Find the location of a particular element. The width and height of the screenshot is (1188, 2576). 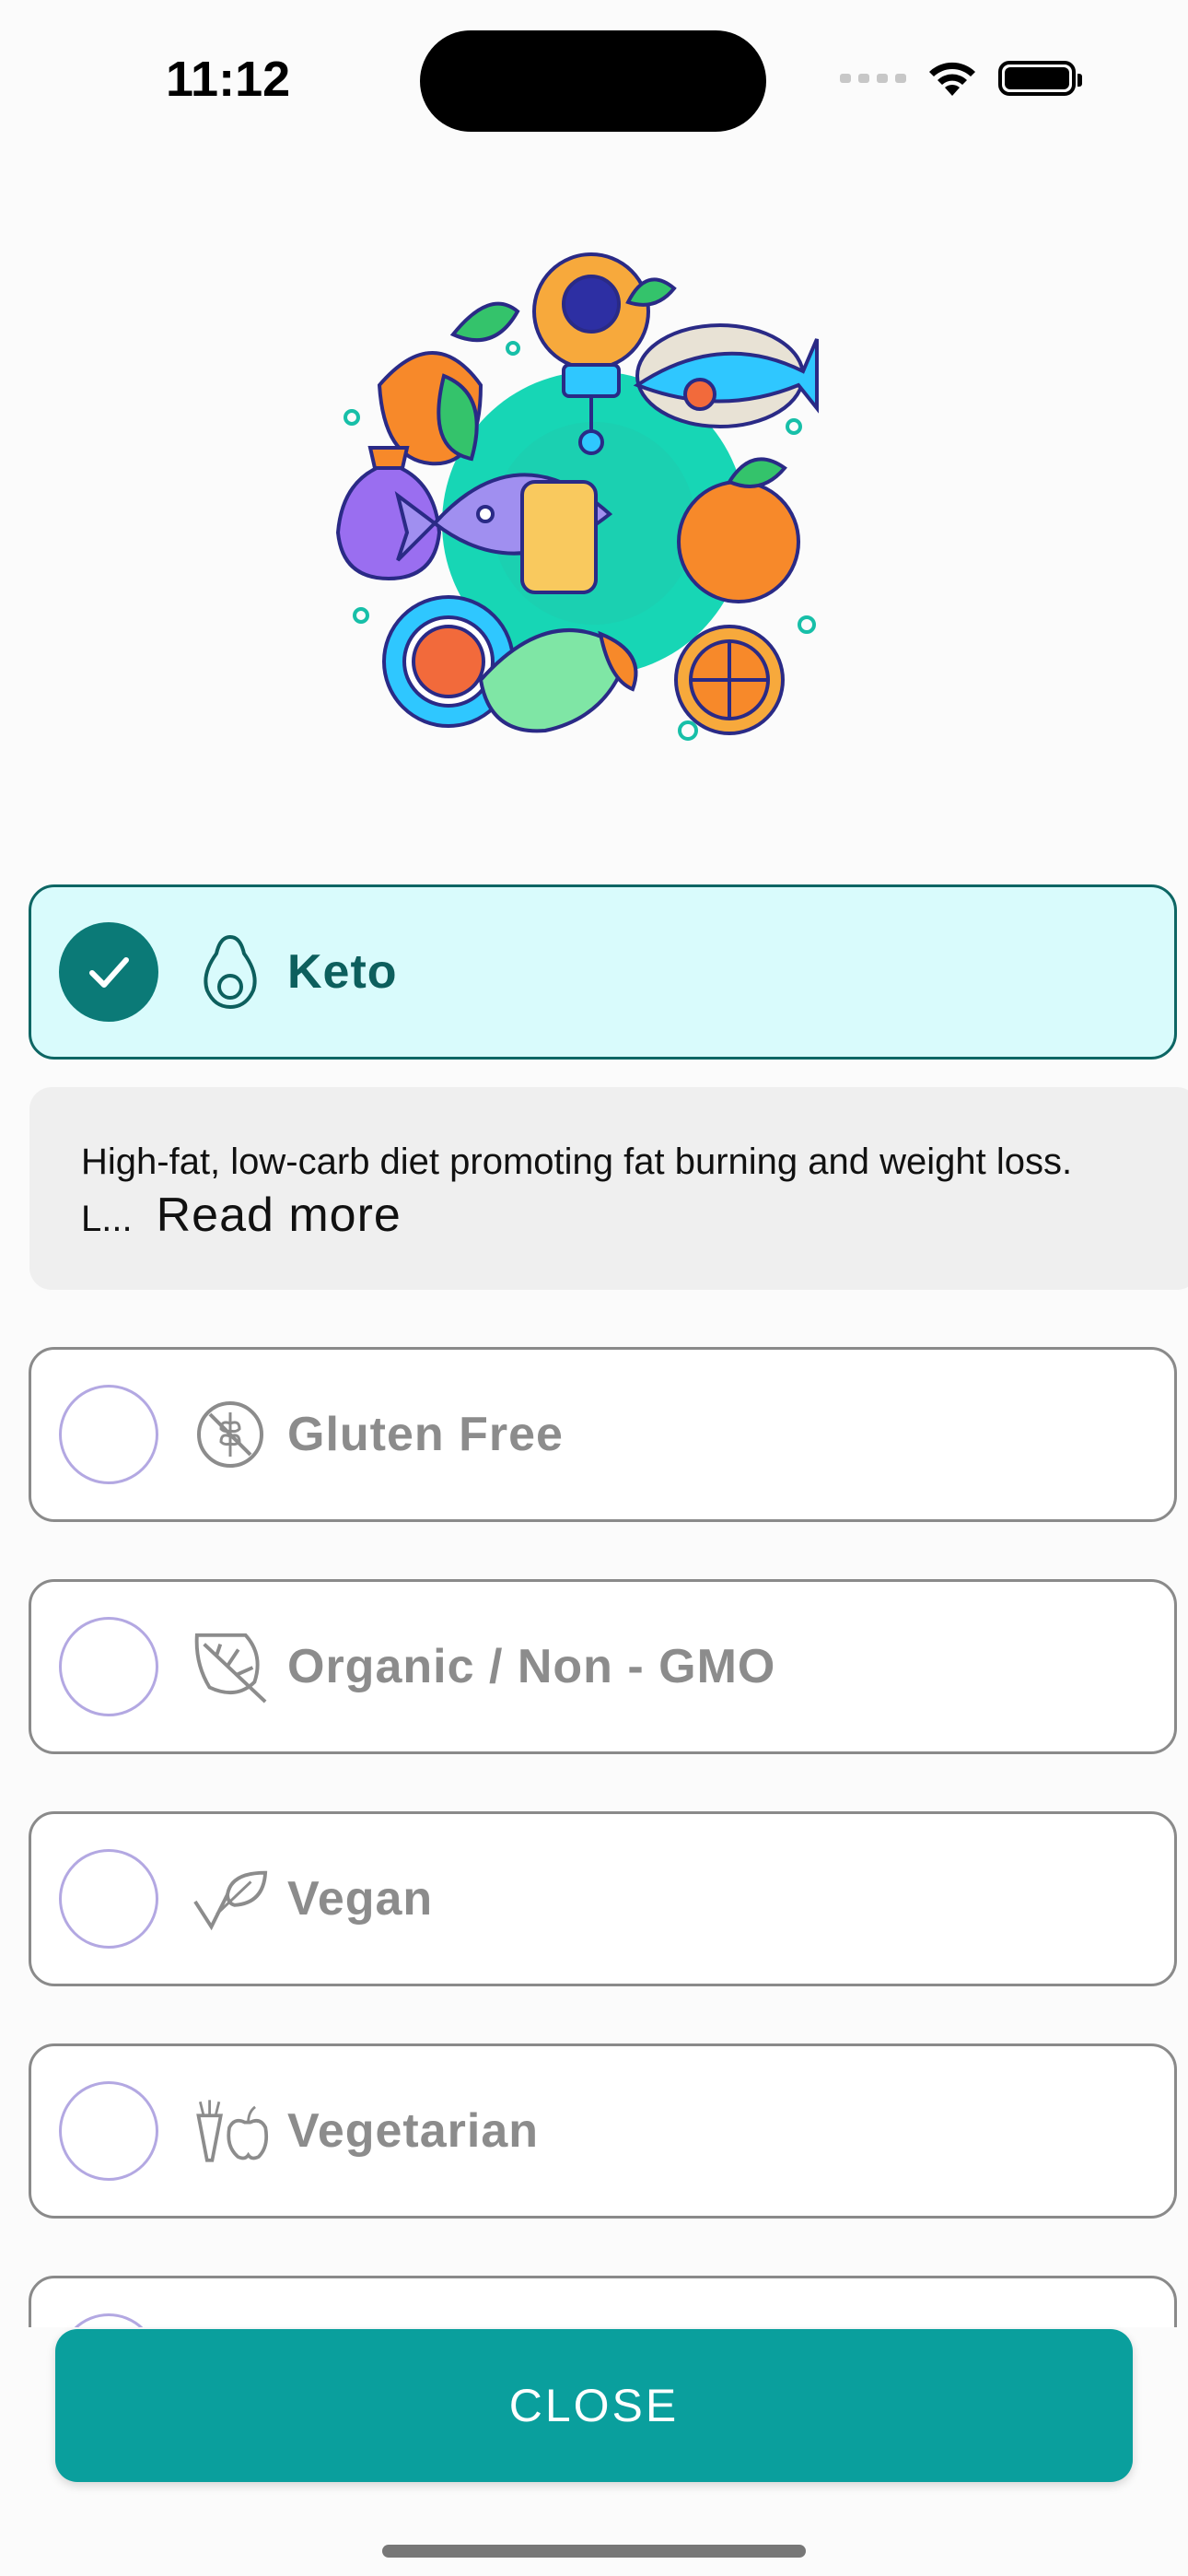

diet-option-organic: Organic / Non - GMO is located at coordinates (603, 1666).